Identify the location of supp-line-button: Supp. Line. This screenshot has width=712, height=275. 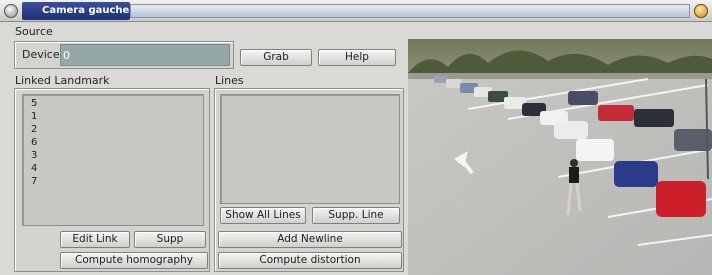
(356, 215).